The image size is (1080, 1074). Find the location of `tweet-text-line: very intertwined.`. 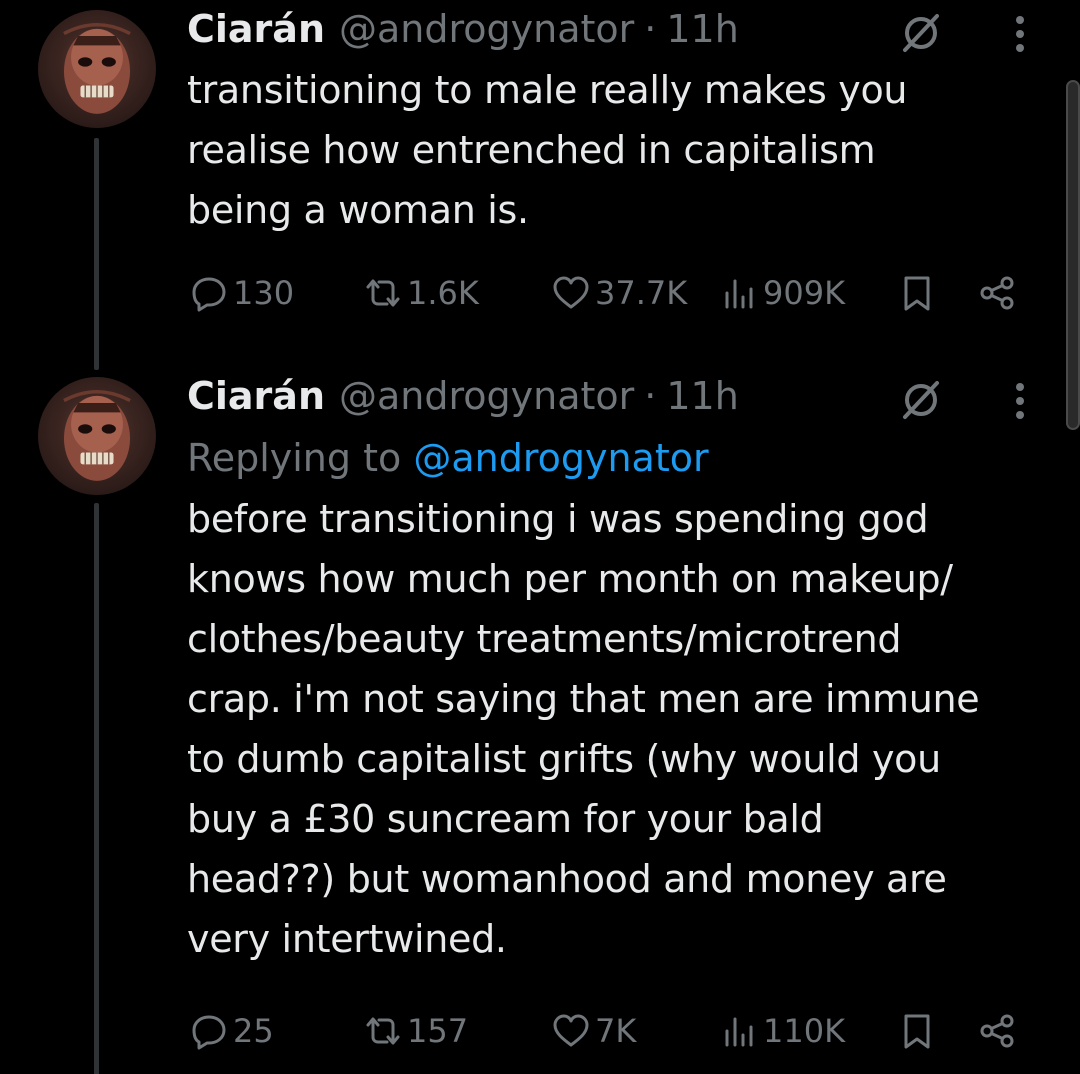

tweet-text-line: very intertwined. is located at coordinates (347, 939).